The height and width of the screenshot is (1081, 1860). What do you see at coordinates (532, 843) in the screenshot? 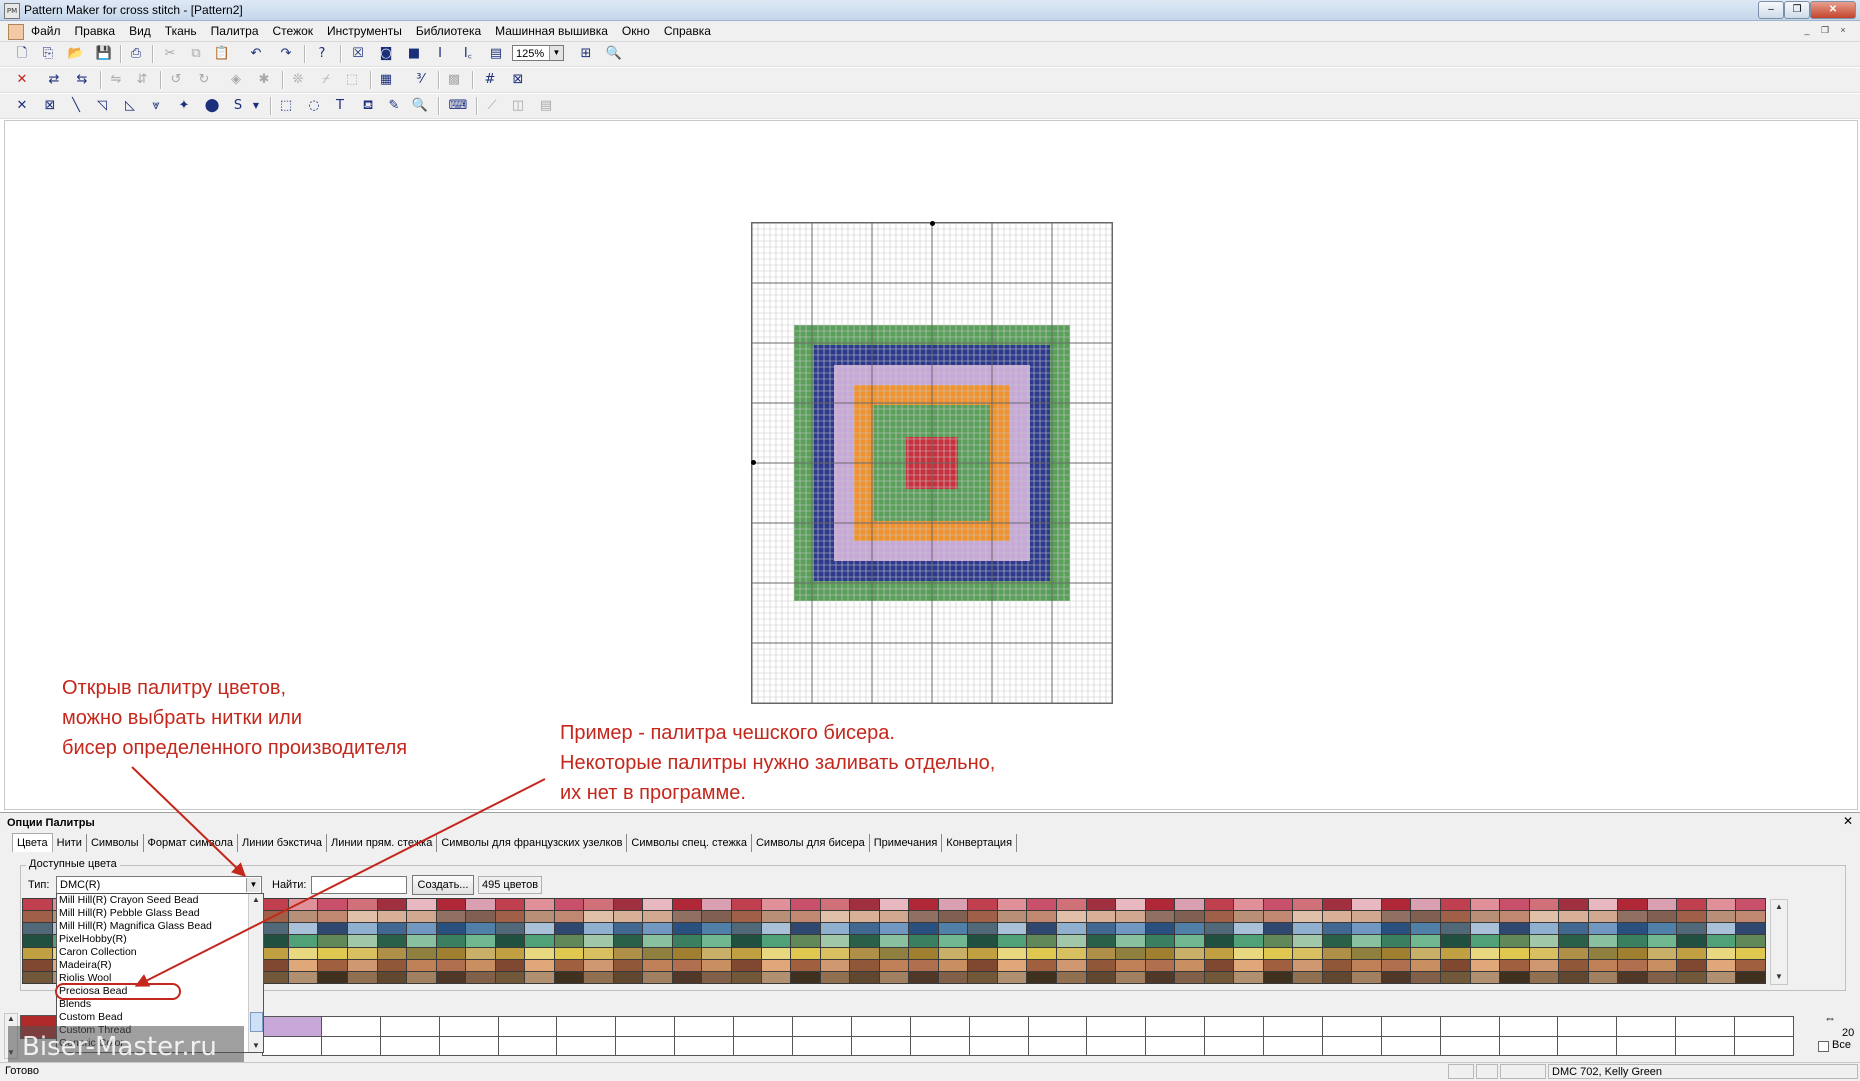
I see `palette-tab: Символы для французских узелков` at bounding box center [532, 843].